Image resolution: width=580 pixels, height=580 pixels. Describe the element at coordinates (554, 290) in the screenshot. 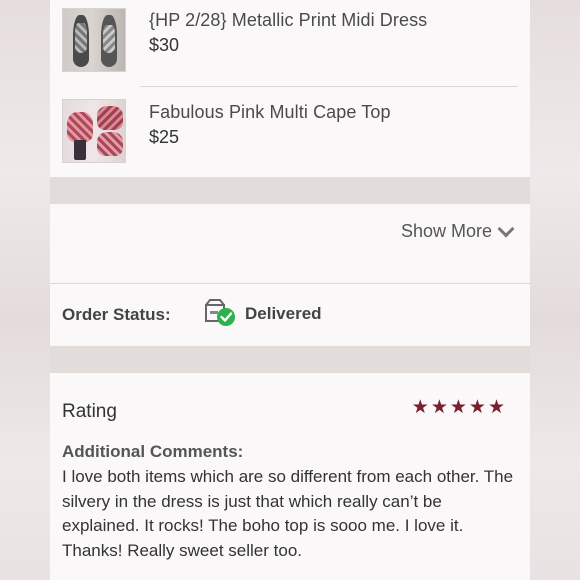

I see `blurred-background-right` at that location.